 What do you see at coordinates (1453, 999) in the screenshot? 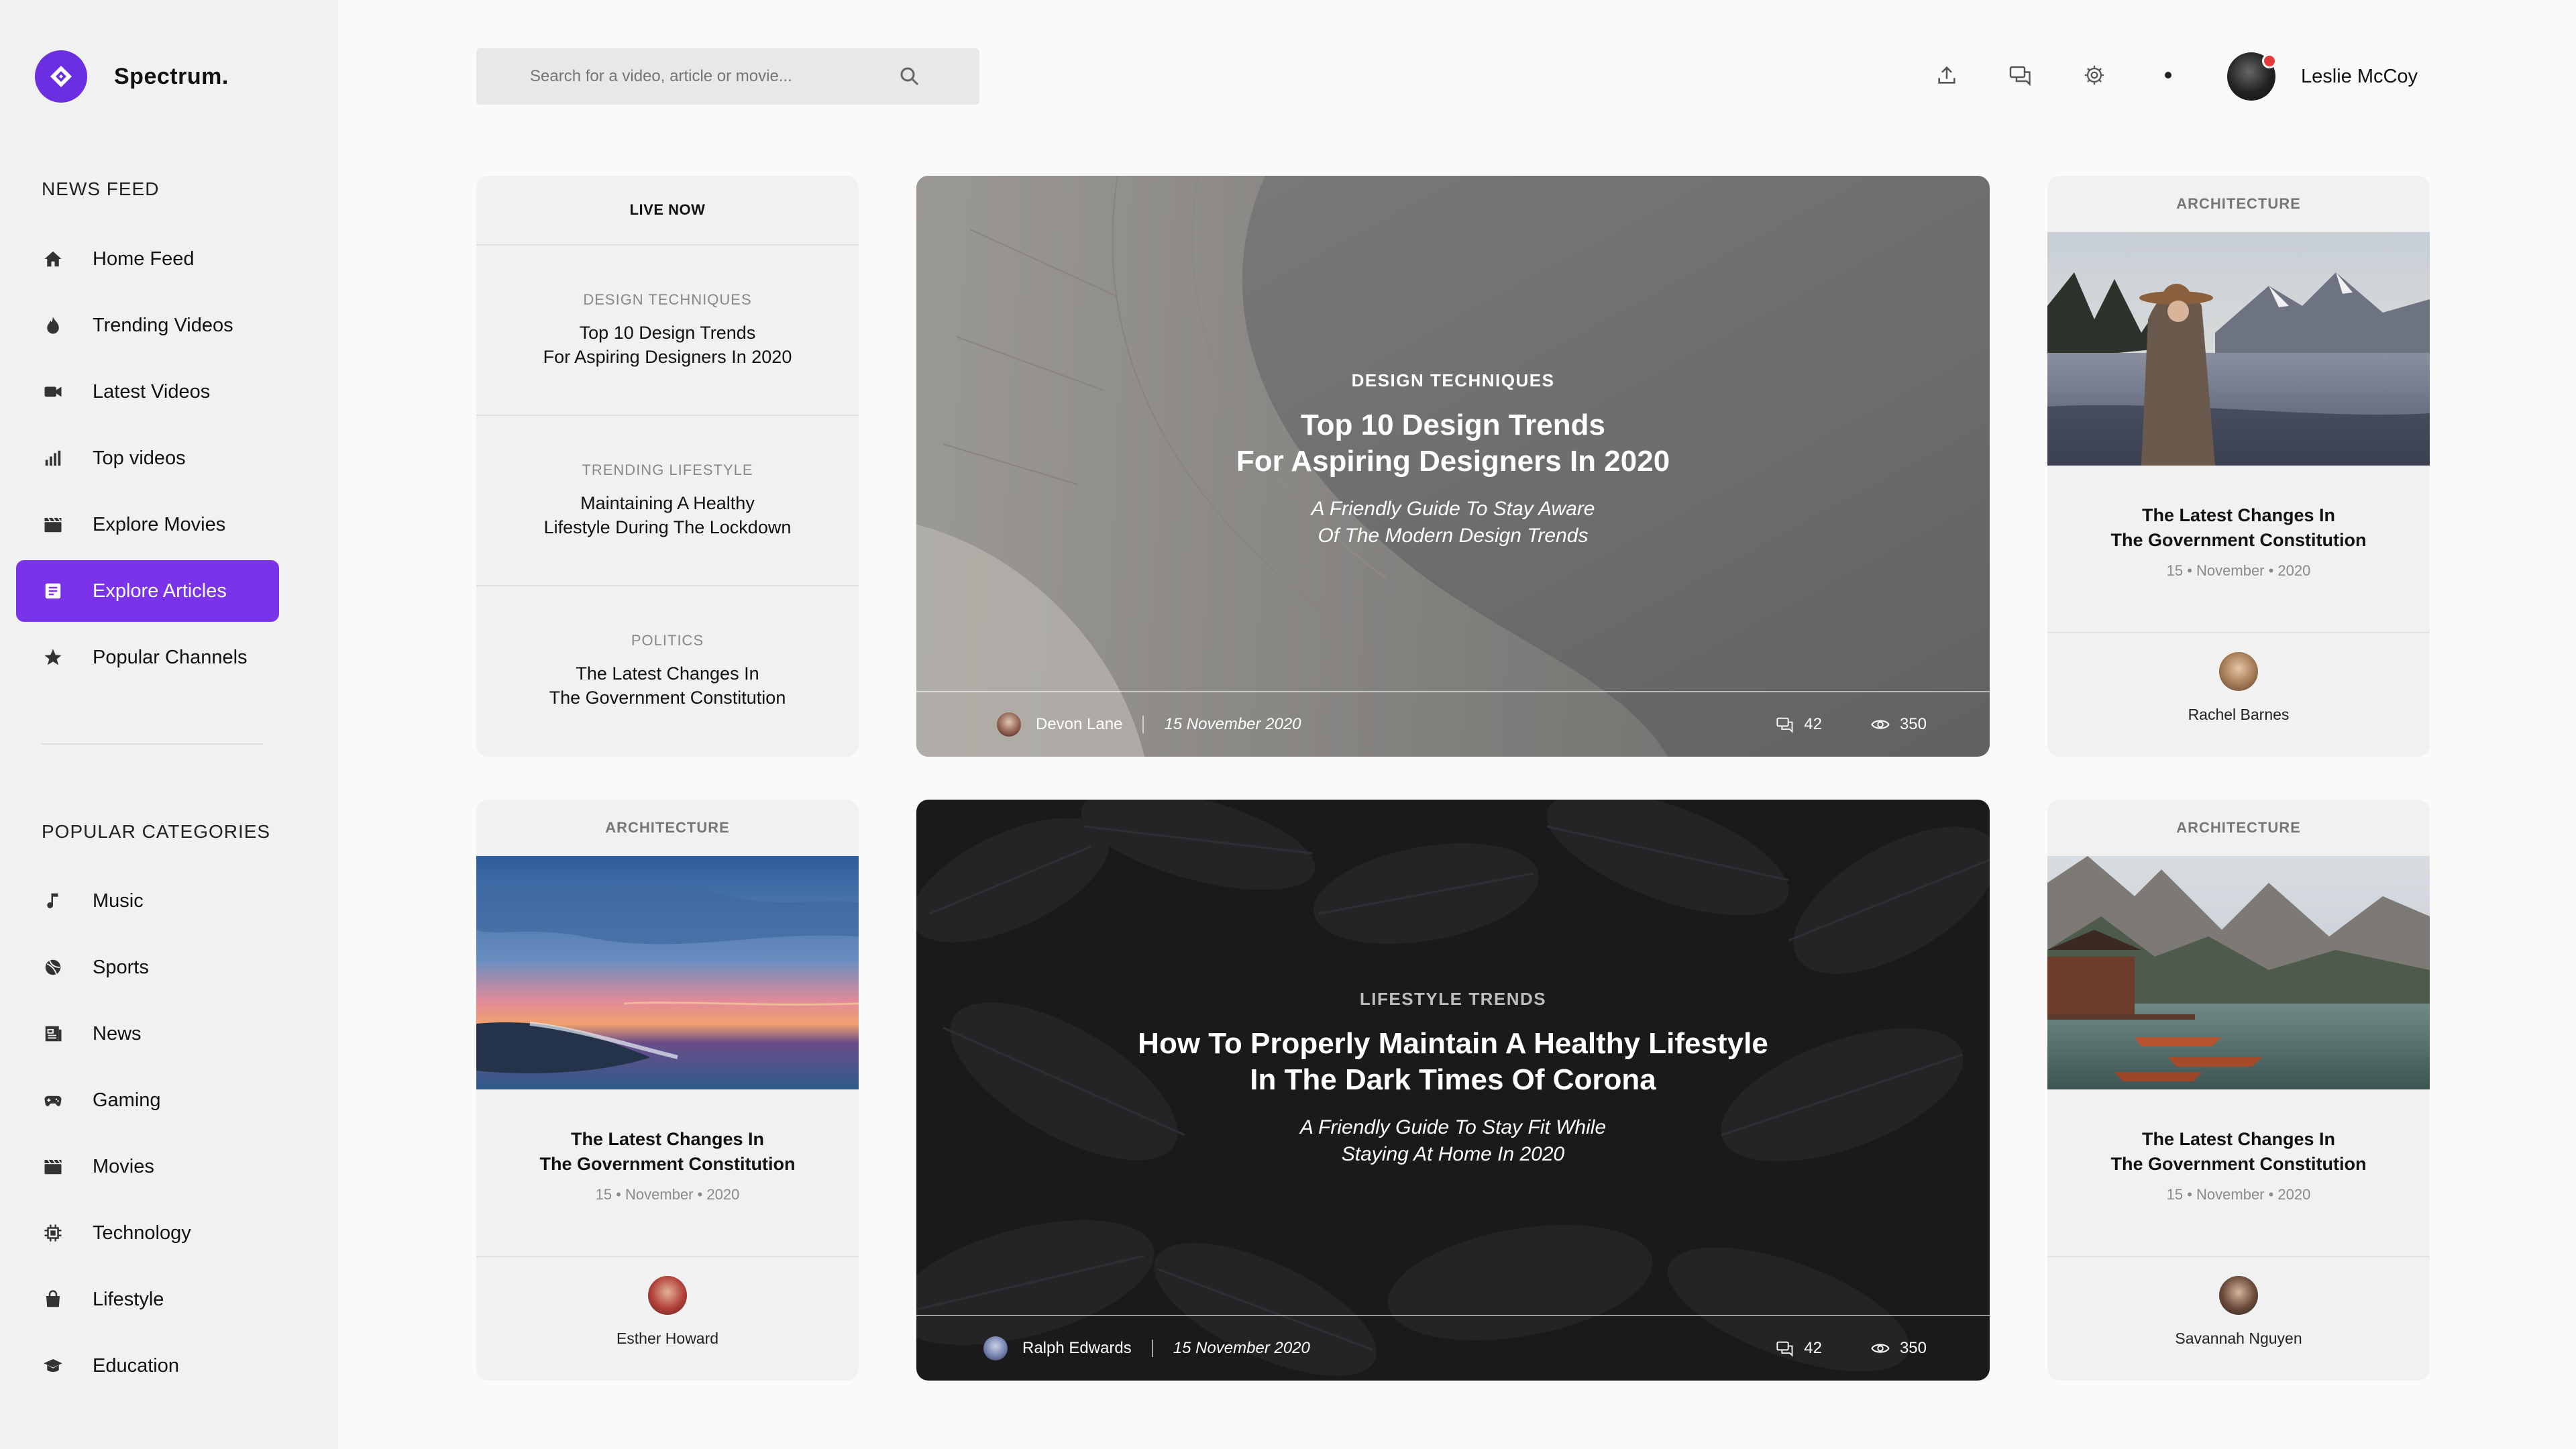
I see `hero-category: LIFESTYLE TRENDS` at bounding box center [1453, 999].